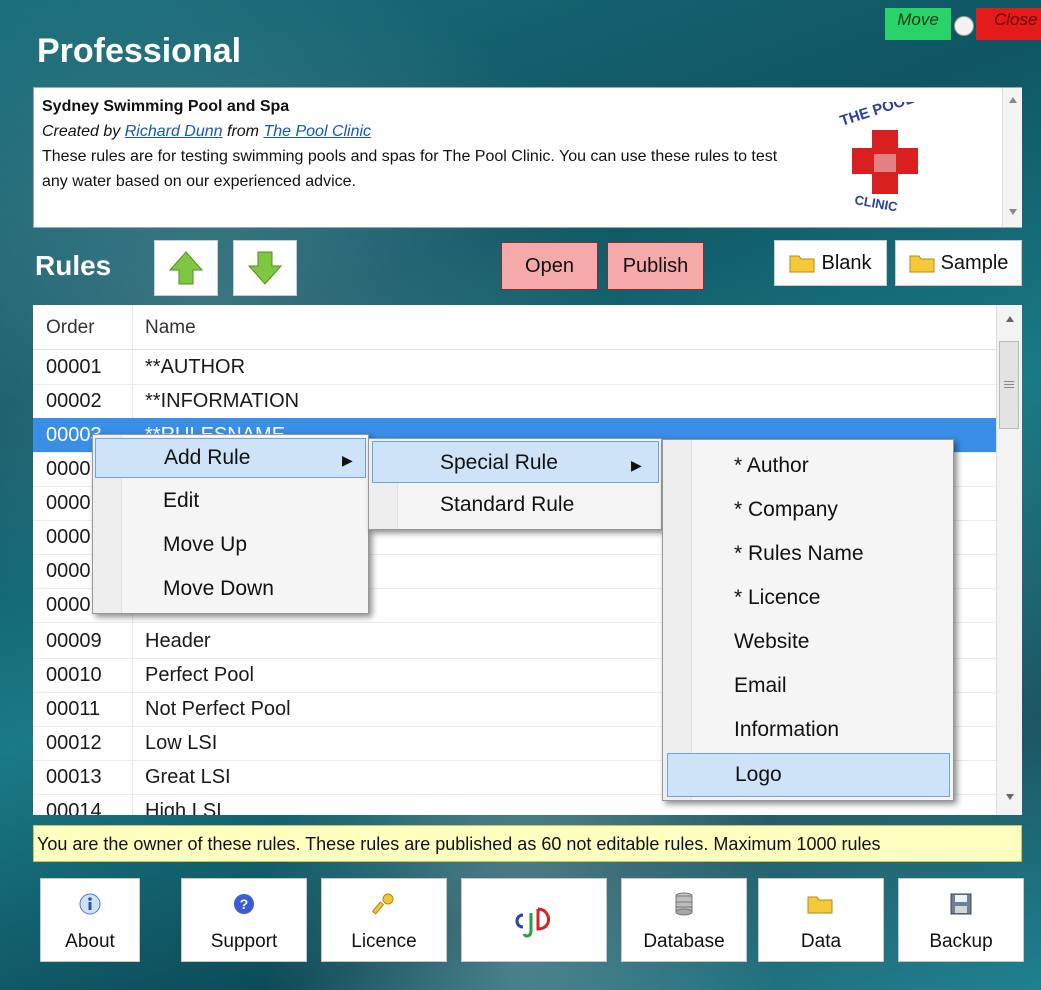 This screenshot has height=990, width=1041. What do you see at coordinates (384, 920) in the screenshot?
I see `licence-button: Licence` at bounding box center [384, 920].